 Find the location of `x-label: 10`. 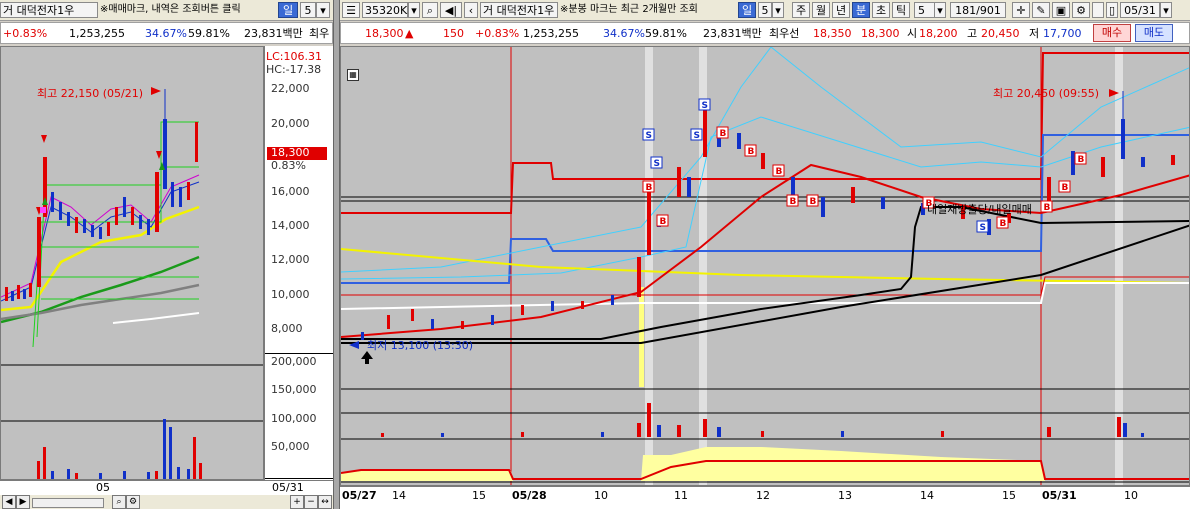

x-label: 10 is located at coordinates (1131, 495).